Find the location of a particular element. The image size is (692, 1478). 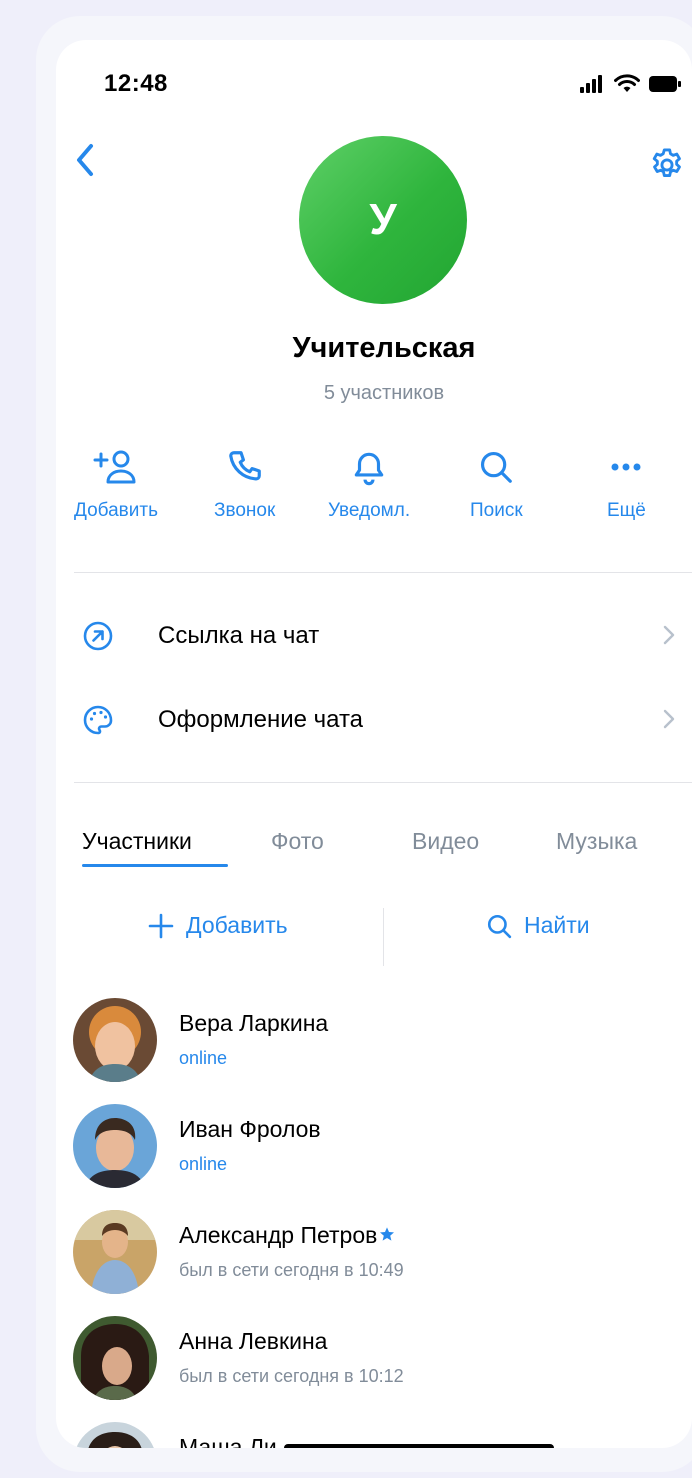

member-status: был в сети сегодня в 10:49 is located at coordinates (291, 1270).